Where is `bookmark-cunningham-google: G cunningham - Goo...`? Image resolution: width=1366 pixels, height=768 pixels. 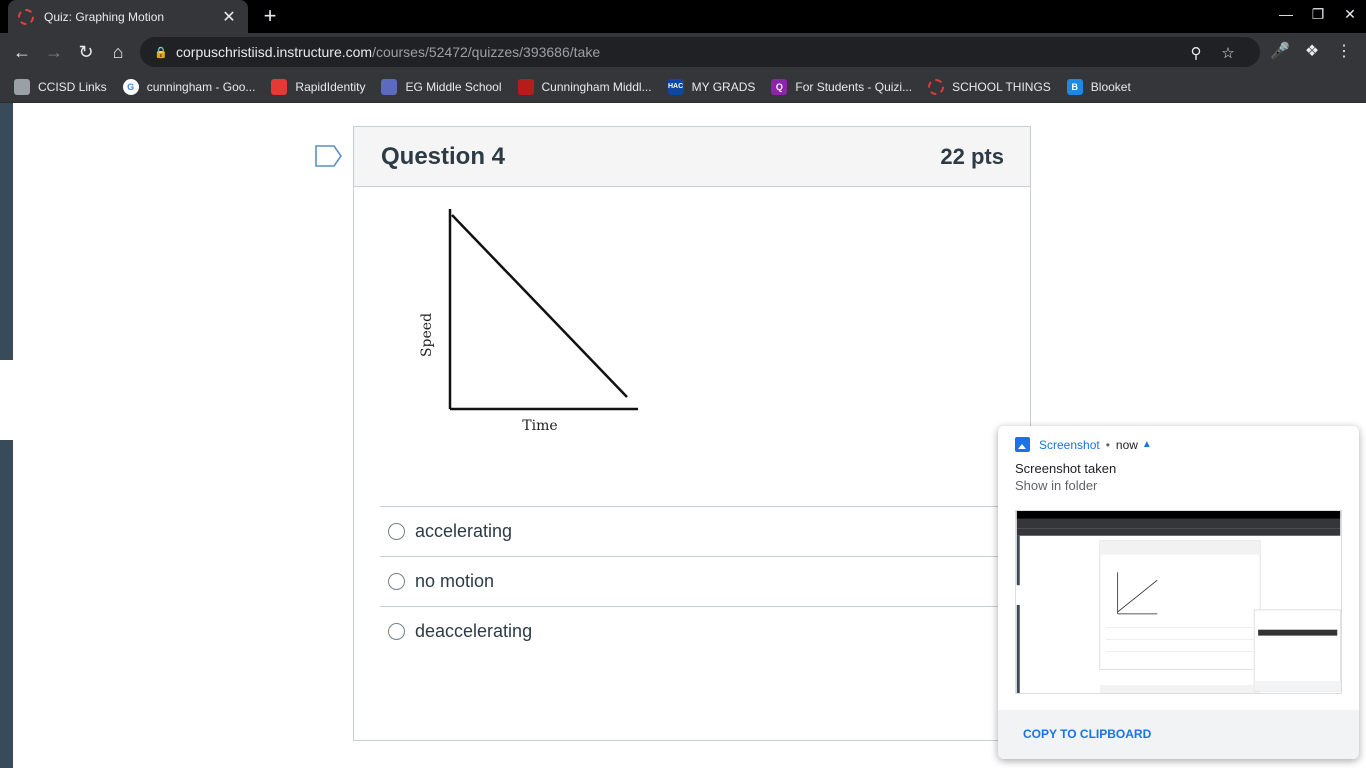 bookmark-cunningham-google: G cunningham - Goo... is located at coordinates (189, 86).